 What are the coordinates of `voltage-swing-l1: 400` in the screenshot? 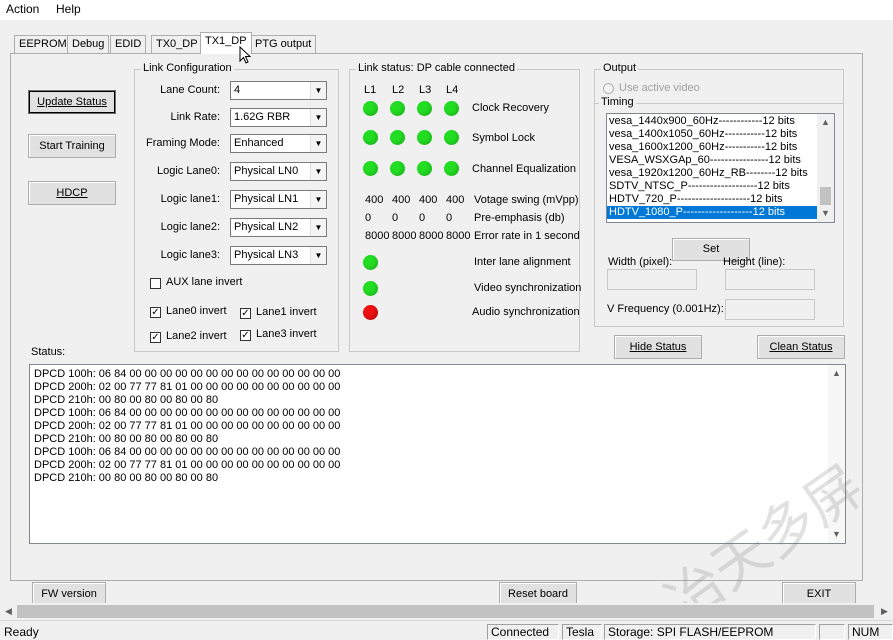 It's located at (374, 200).